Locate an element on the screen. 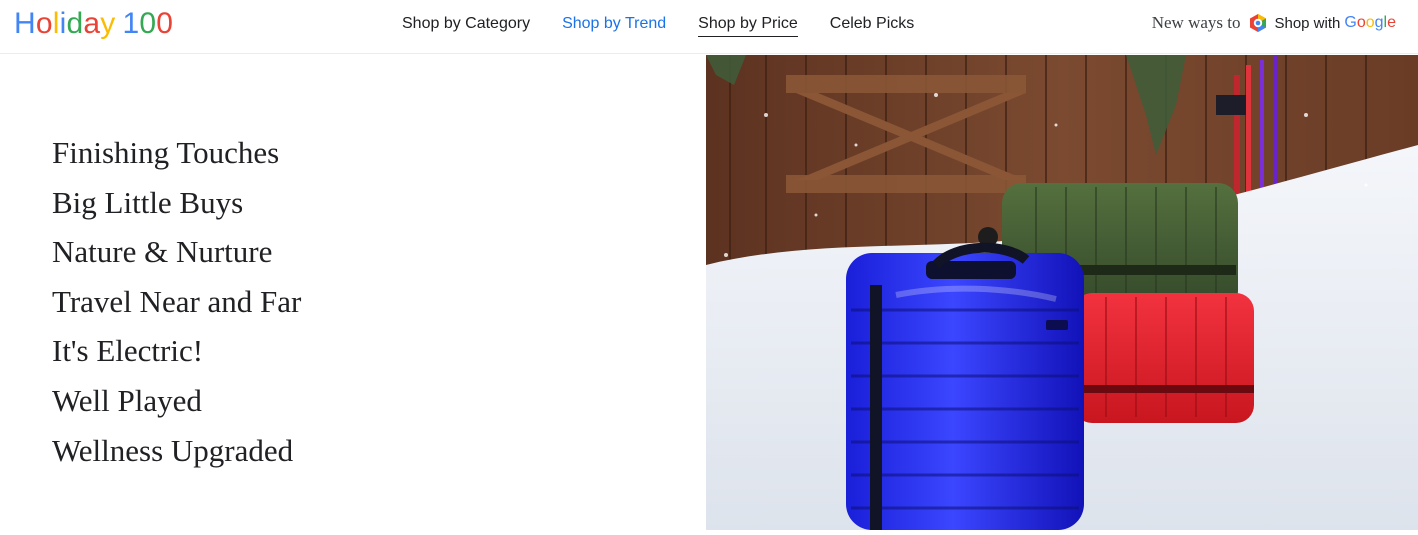 The height and width of the screenshot is (535, 1418). google-letter: g is located at coordinates (1379, 22).